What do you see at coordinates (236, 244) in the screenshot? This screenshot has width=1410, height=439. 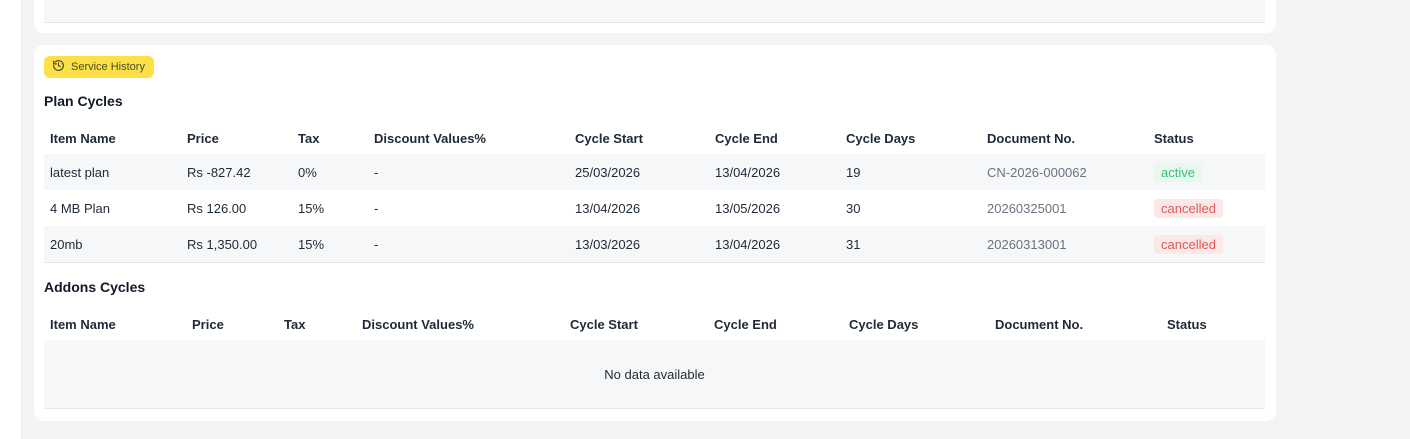 I see `price: Rs 1,350.00` at bounding box center [236, 244].